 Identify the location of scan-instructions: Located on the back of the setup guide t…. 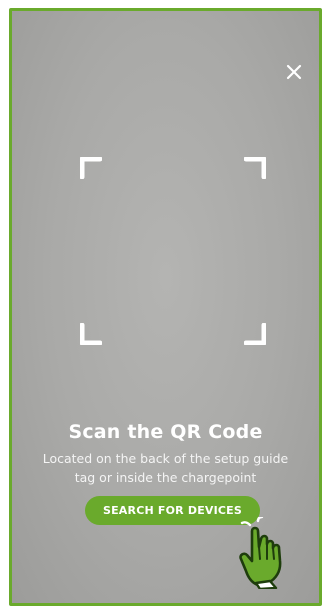
(165, 468).